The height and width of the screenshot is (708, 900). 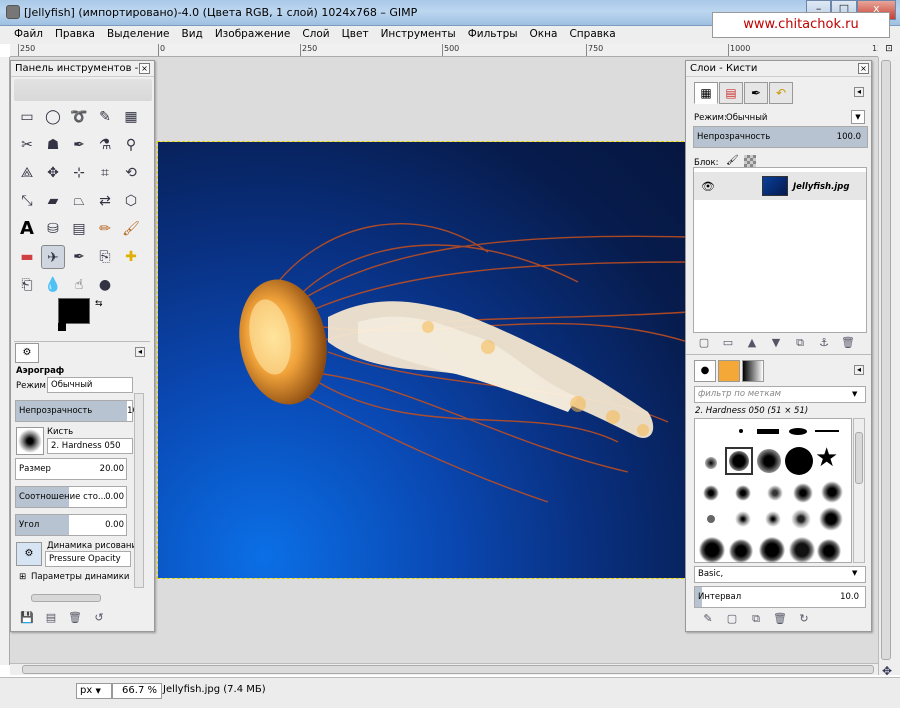 What do you see at coordinates (804, 618) in the screenshot?
I see `refresh-brushes-icon: ↻` at bounding box center [804, 618].